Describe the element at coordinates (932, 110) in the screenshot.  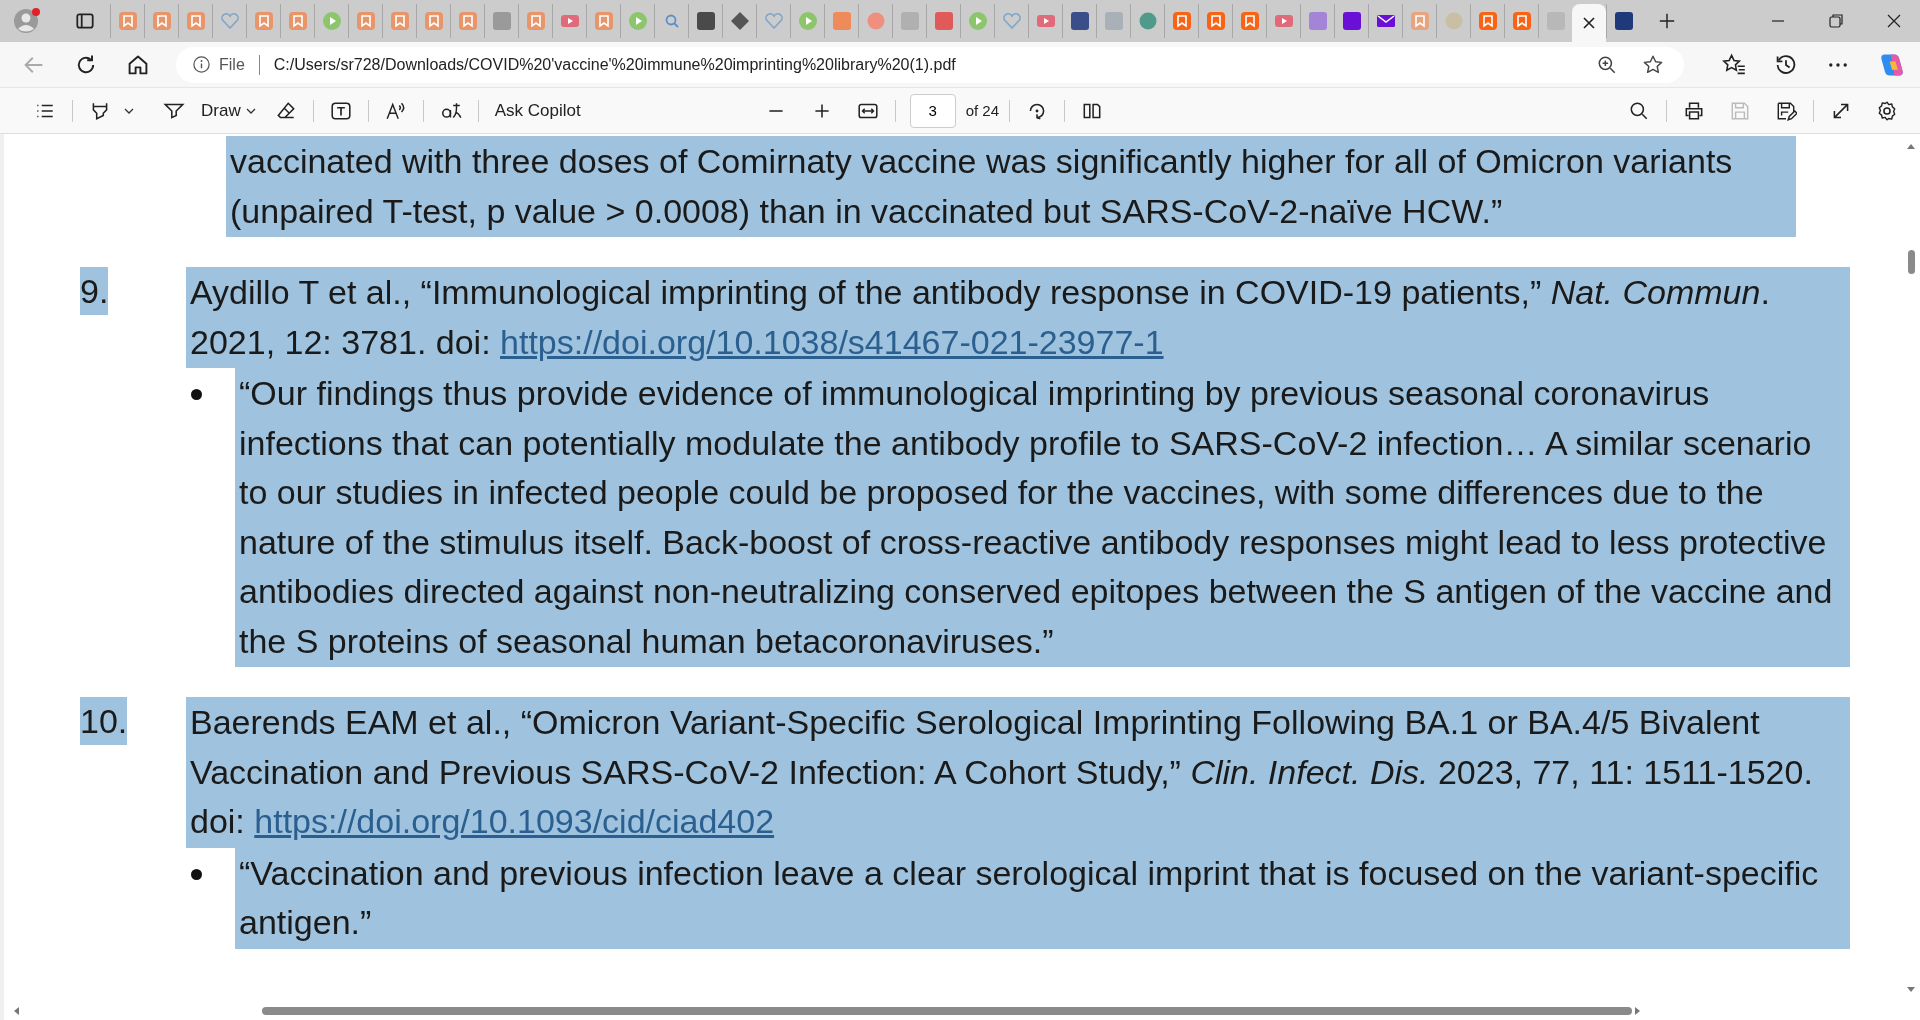
I see `page-number-field: 3` at that location.